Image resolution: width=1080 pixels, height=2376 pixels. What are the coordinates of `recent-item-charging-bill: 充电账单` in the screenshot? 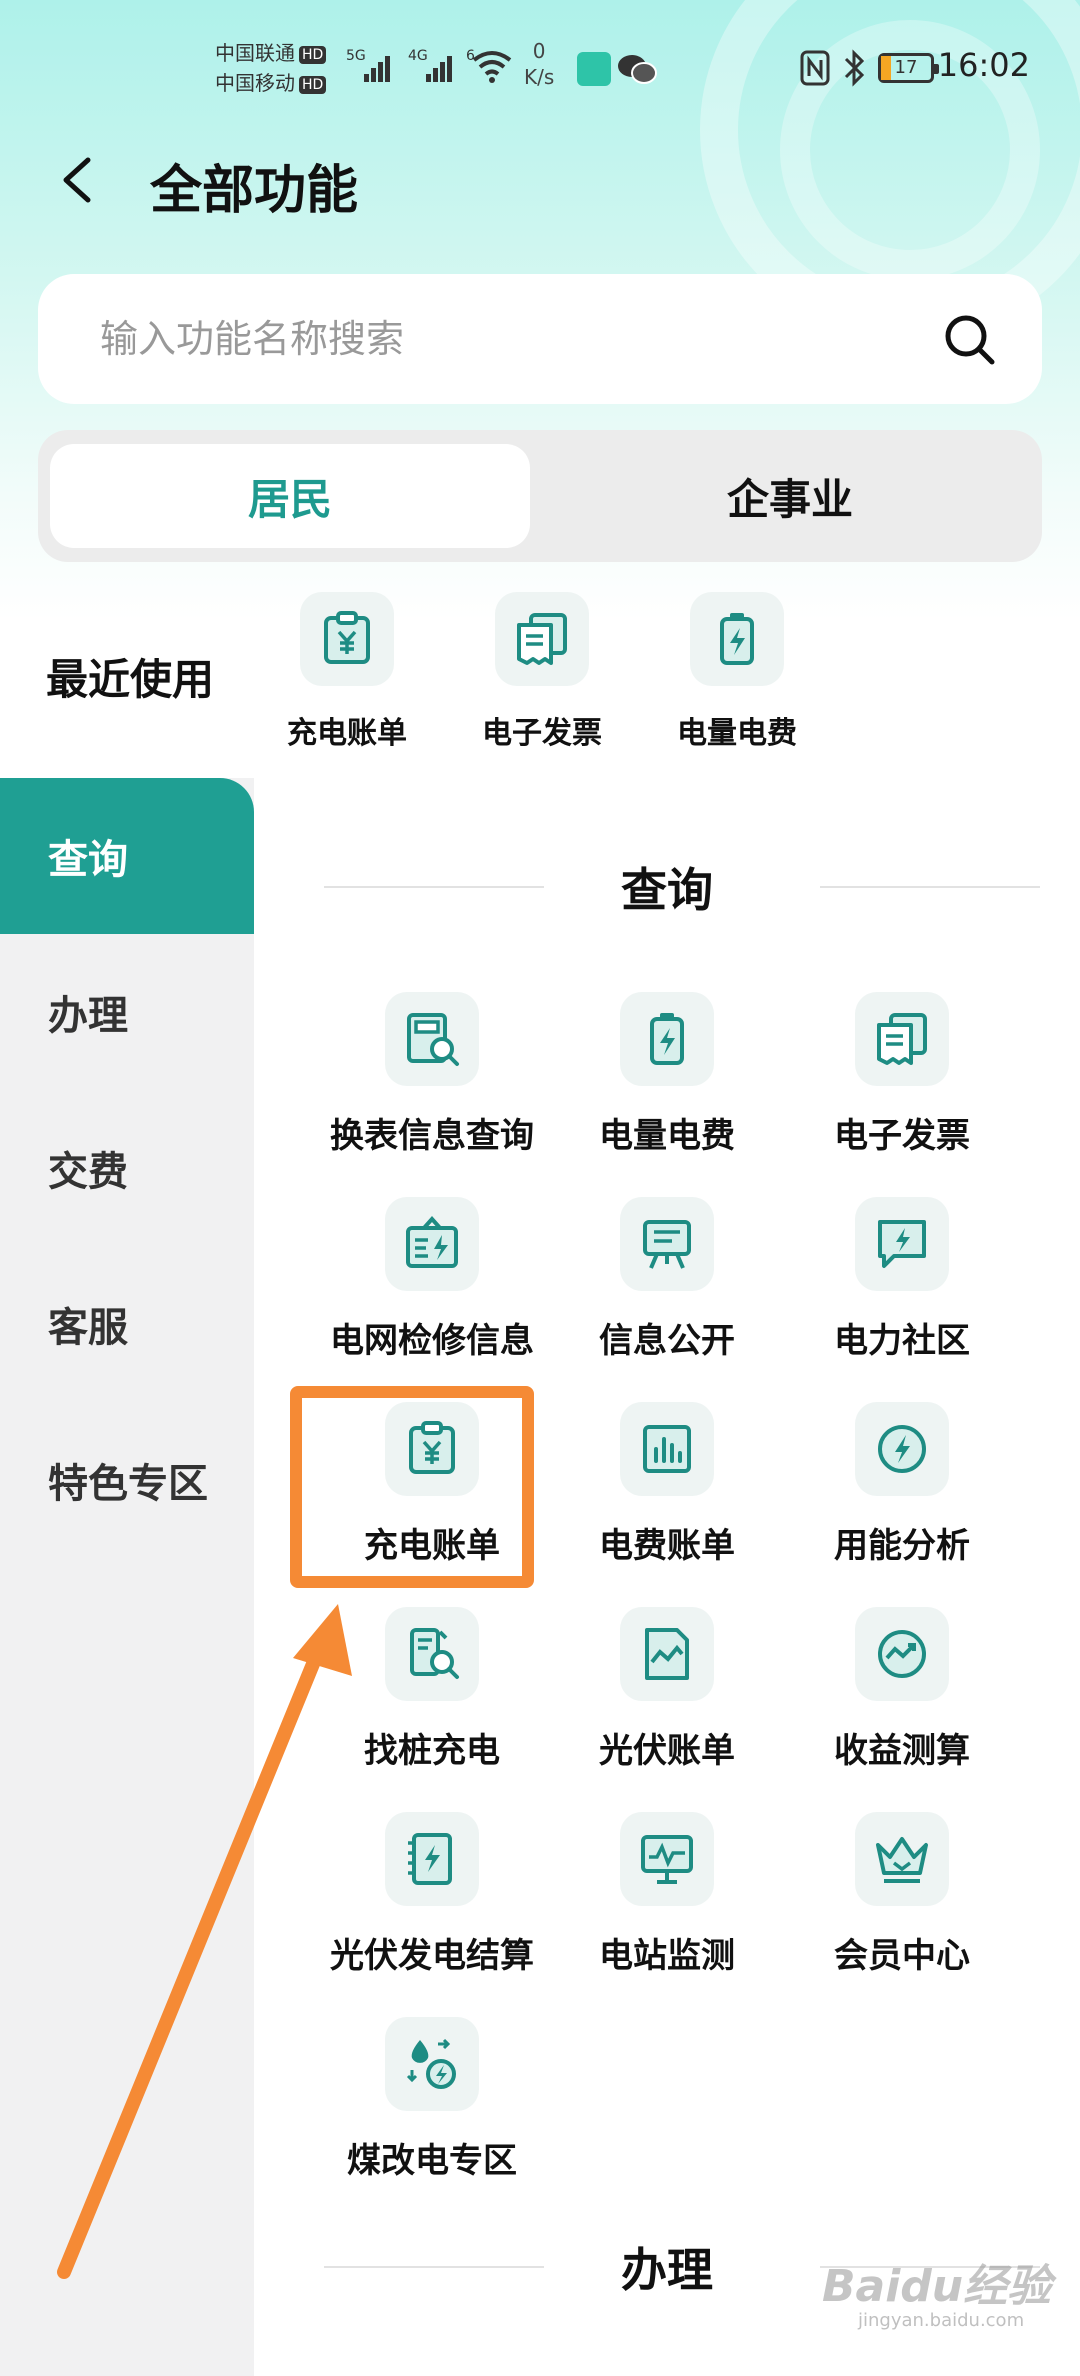 It's located at (347, 672).